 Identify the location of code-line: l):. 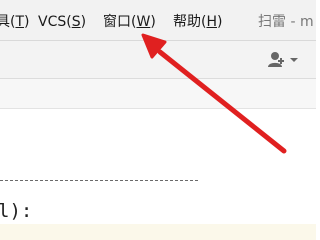
(16, 211).